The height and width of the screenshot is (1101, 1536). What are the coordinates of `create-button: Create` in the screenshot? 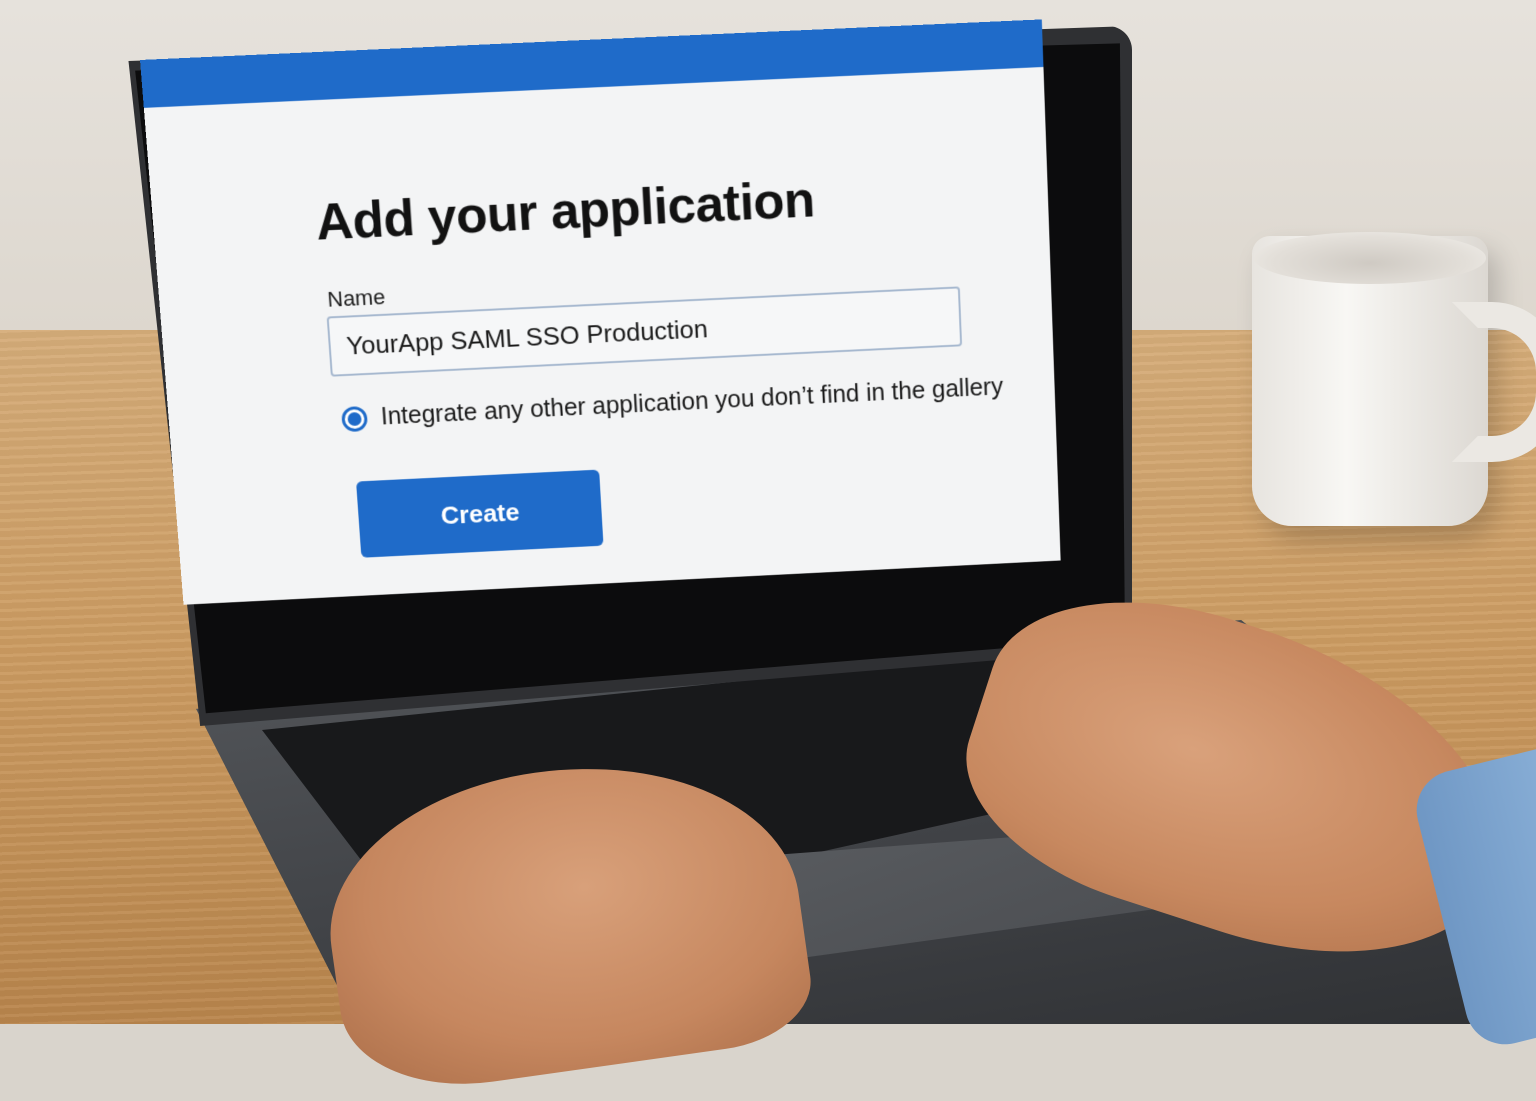 It's located at (479, 514).